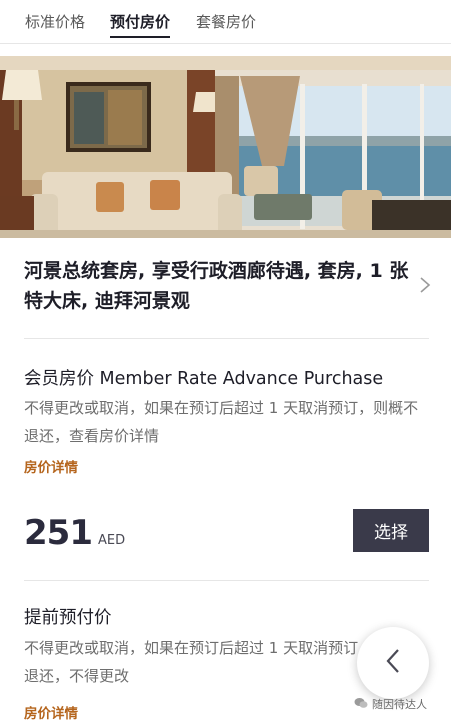 Image resolution: width=451 pixels, height=725 pixels. I want to click on tab-prepaid-rate: 预付房价, so click(140, 24).